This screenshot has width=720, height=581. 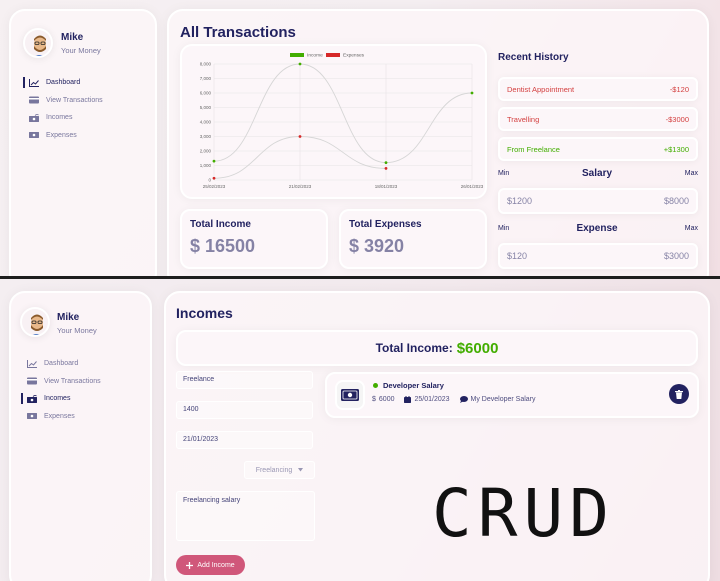 I want to click on salary-title: Salary, so click(x=597, y=173).